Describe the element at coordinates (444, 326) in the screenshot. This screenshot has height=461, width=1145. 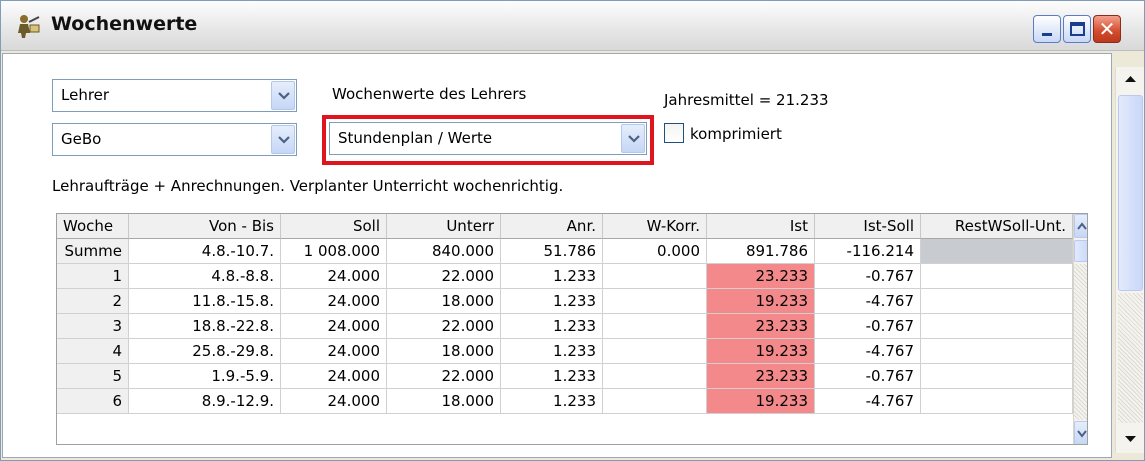
I see `table-cell: 22.000` at that location.